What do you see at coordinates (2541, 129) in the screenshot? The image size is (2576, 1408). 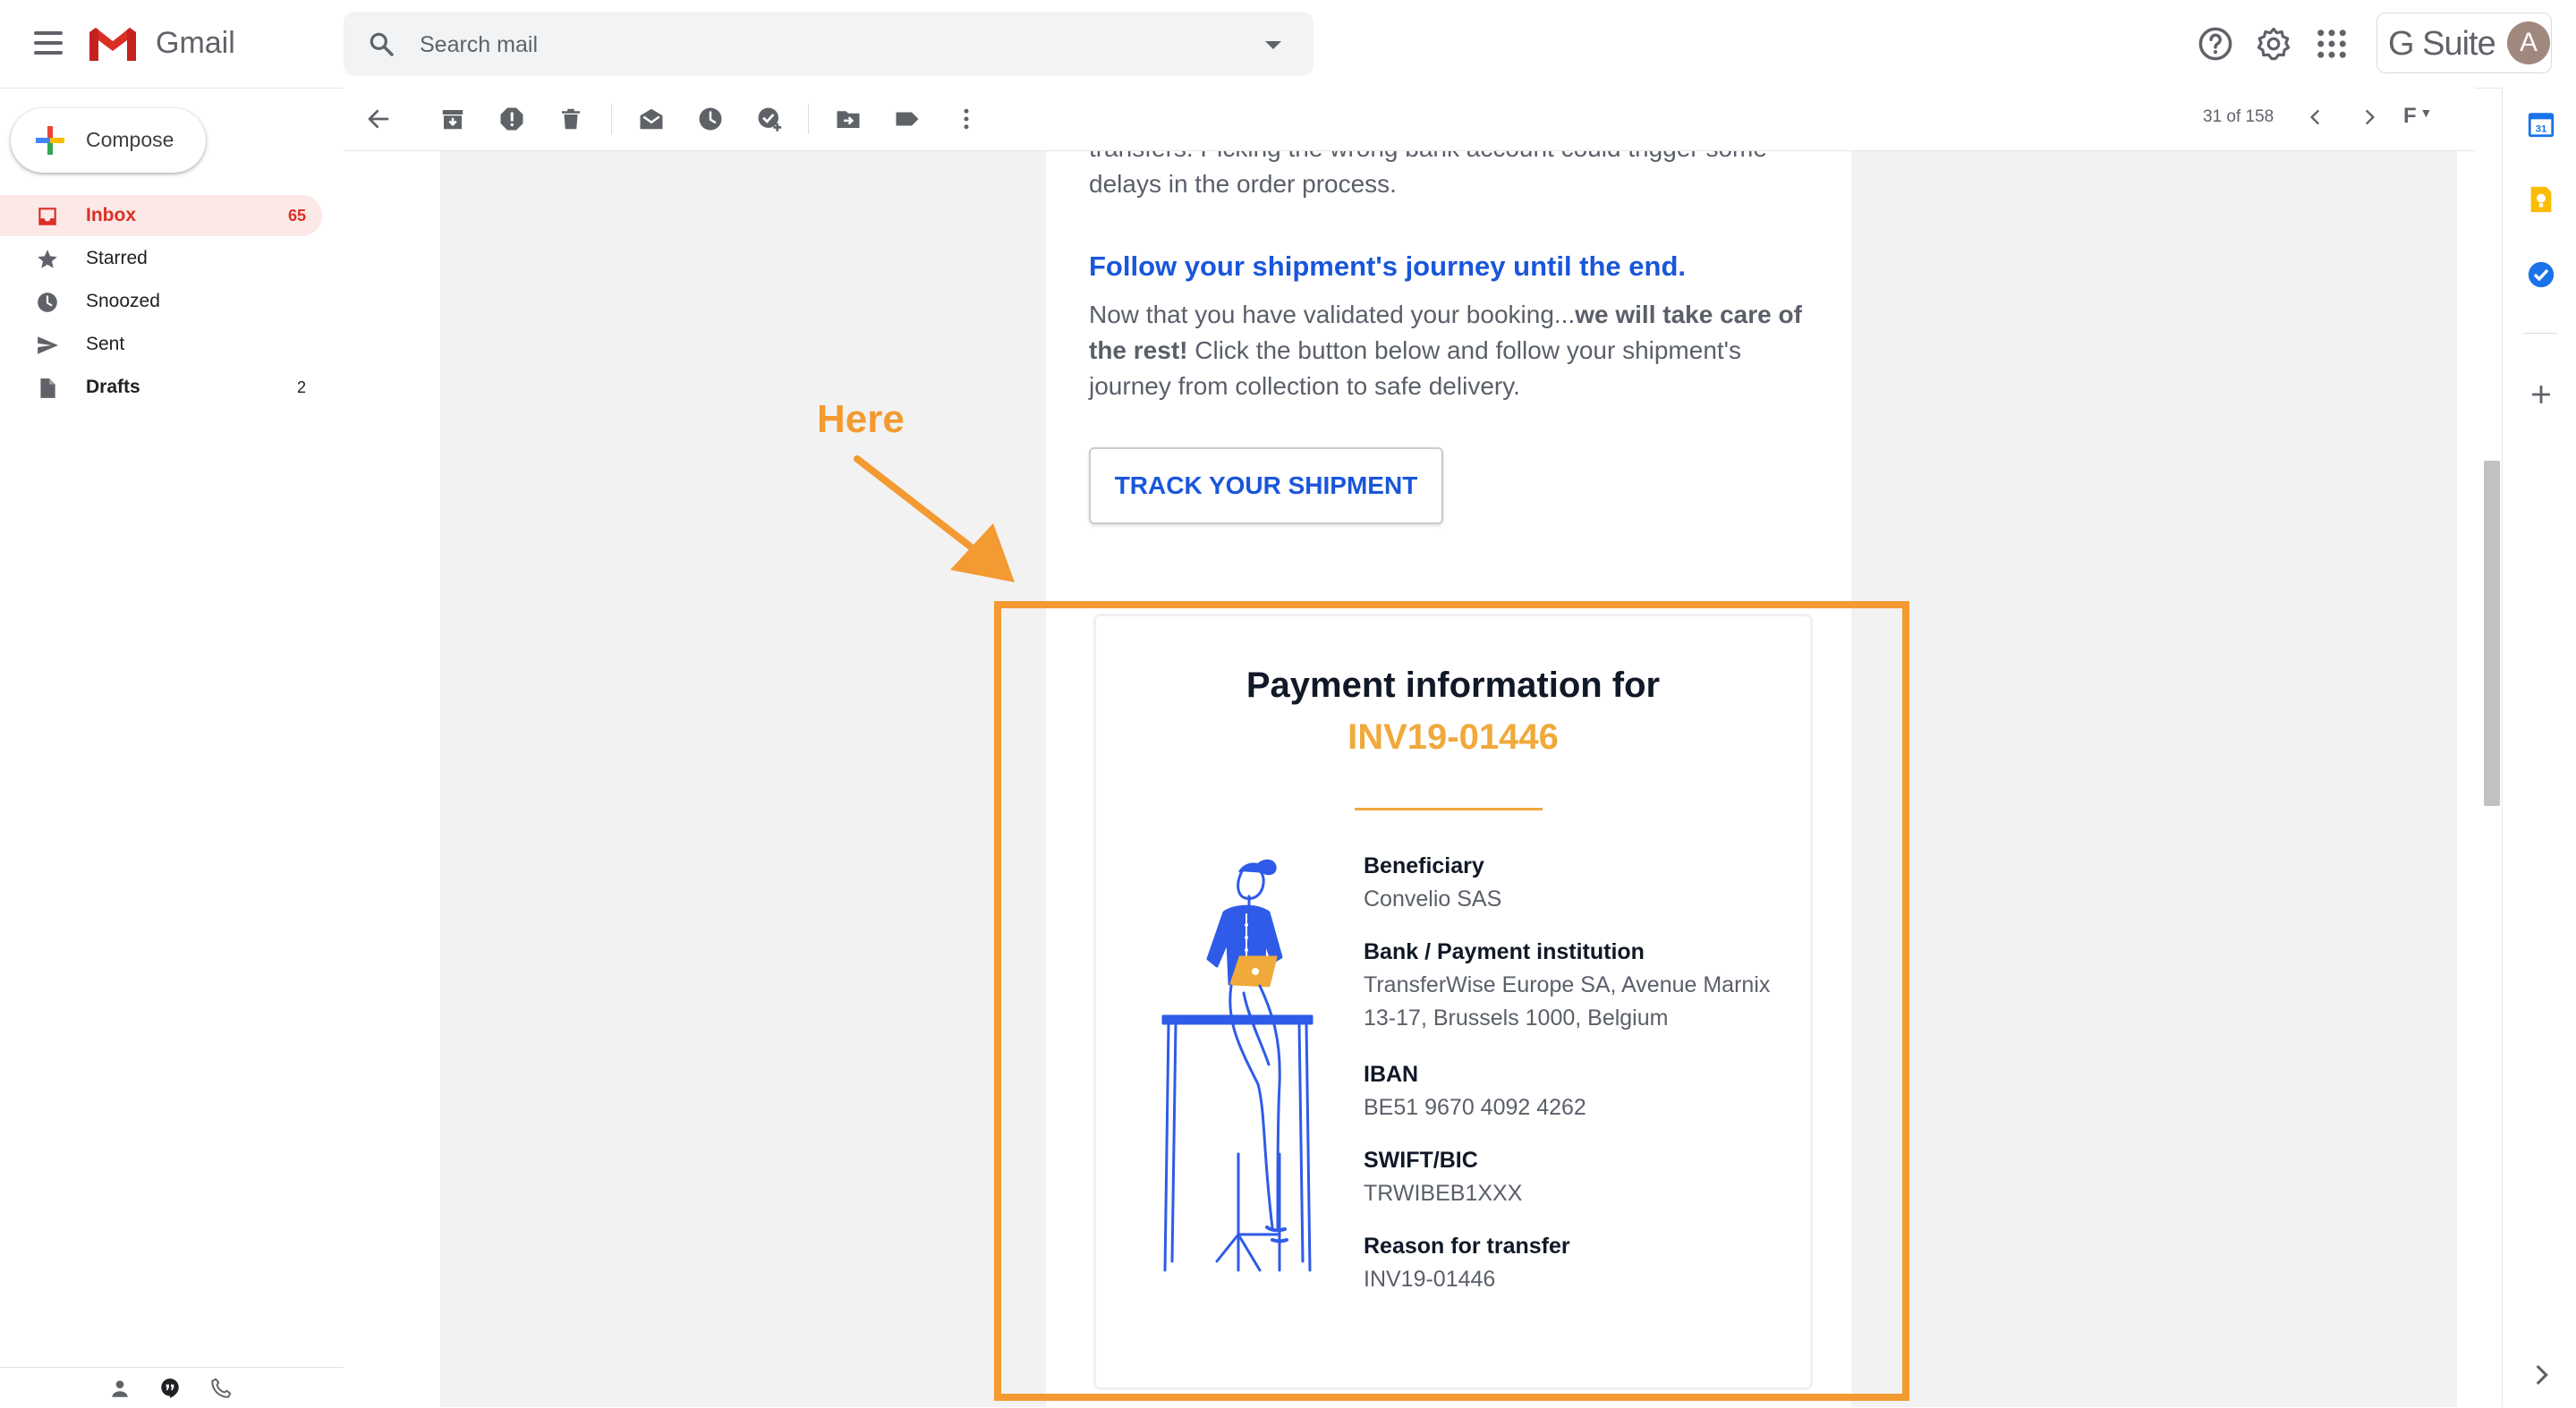 I see `calendar-day: 31` at bounding box center [2541, 129].